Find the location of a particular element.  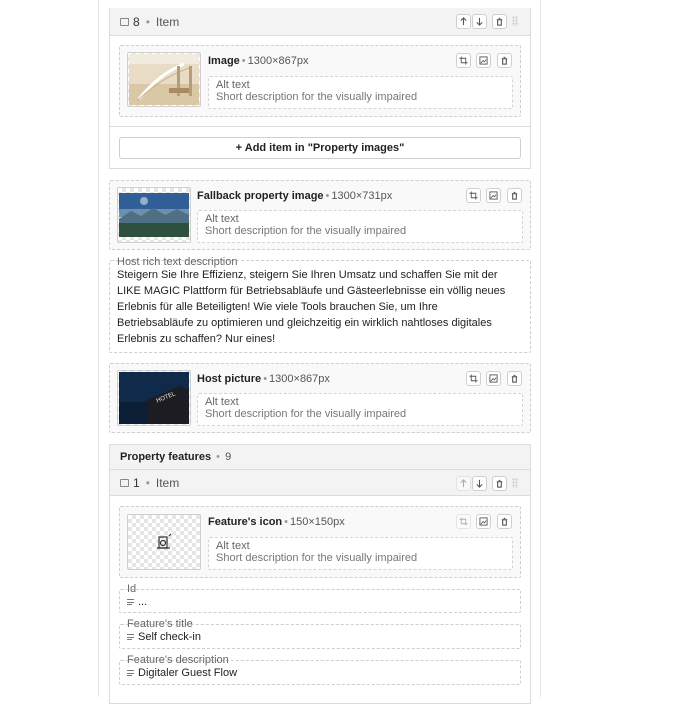

fallback-image-title: Fallback property image • 1300×731px is located at coordinates (295, 196).